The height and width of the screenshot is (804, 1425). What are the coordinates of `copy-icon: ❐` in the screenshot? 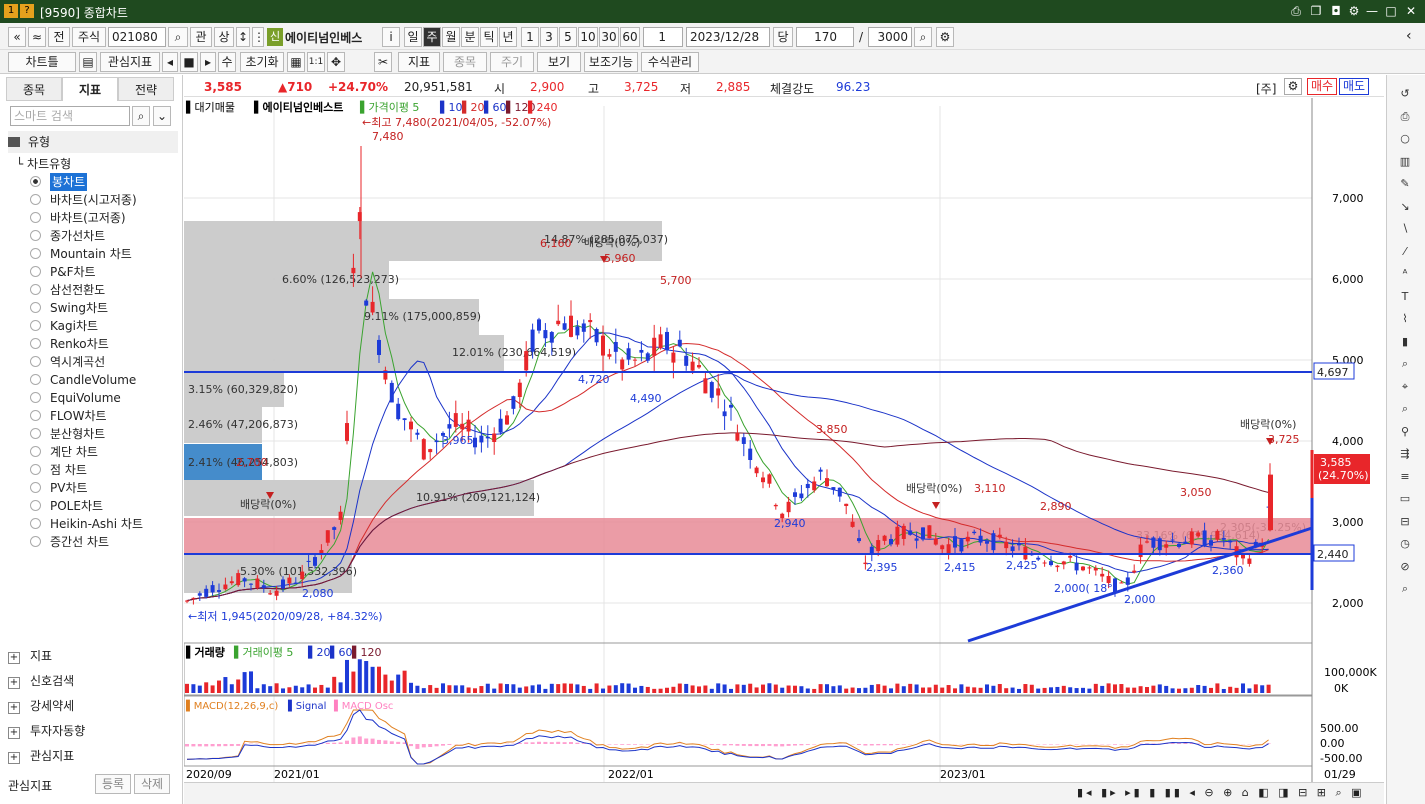 It's located at (1316, 11).